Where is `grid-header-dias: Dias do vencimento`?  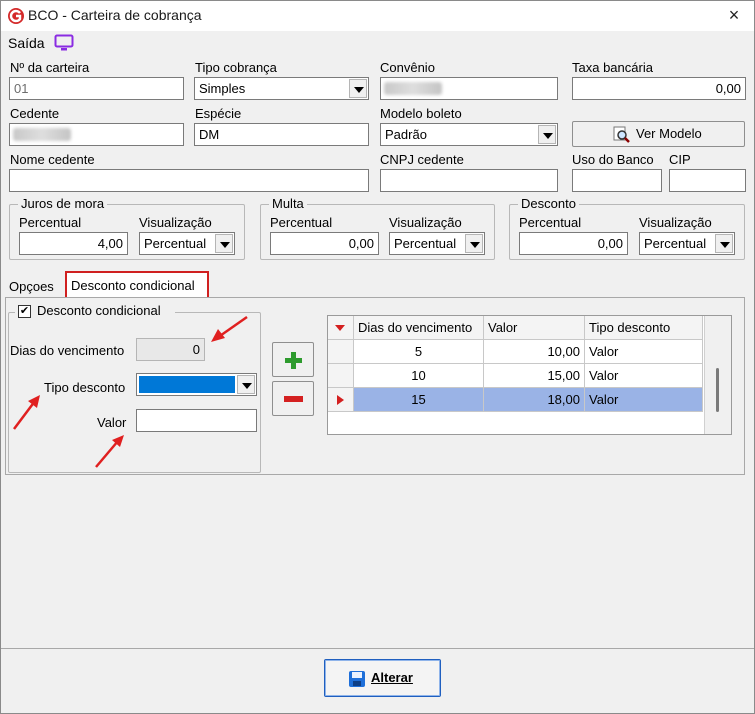
grid-header-dias: Dias do vencimento is located at coordinates (419, 328).